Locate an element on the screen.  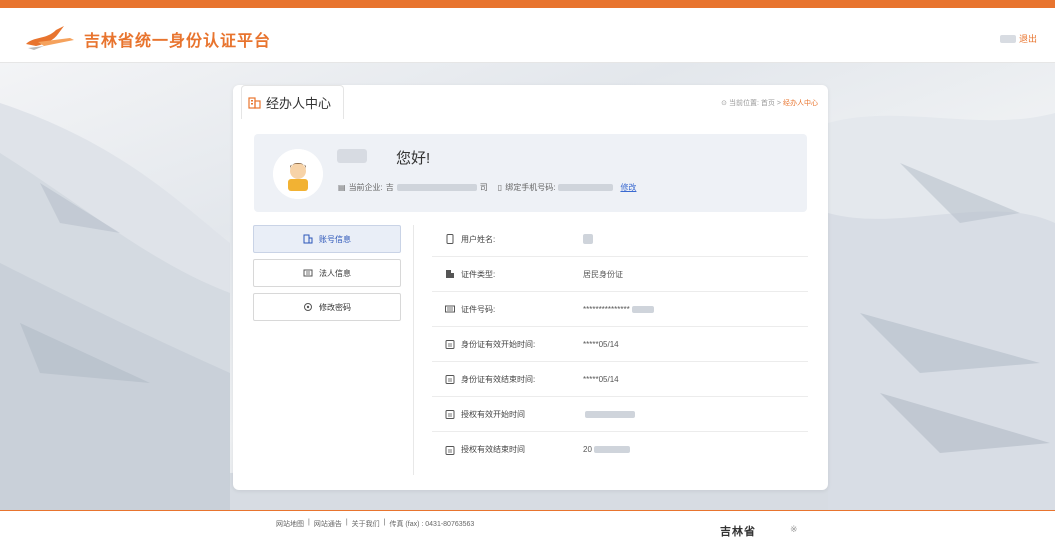
user-avatar-icon is located at coordinates (298, 174).